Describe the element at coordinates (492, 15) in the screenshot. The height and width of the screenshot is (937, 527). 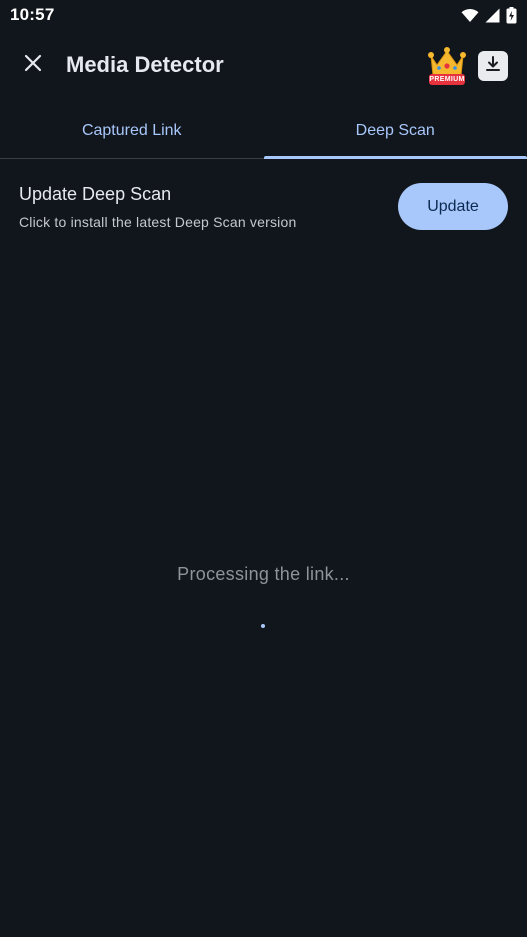
I see `cell-signal-icon` at that location.